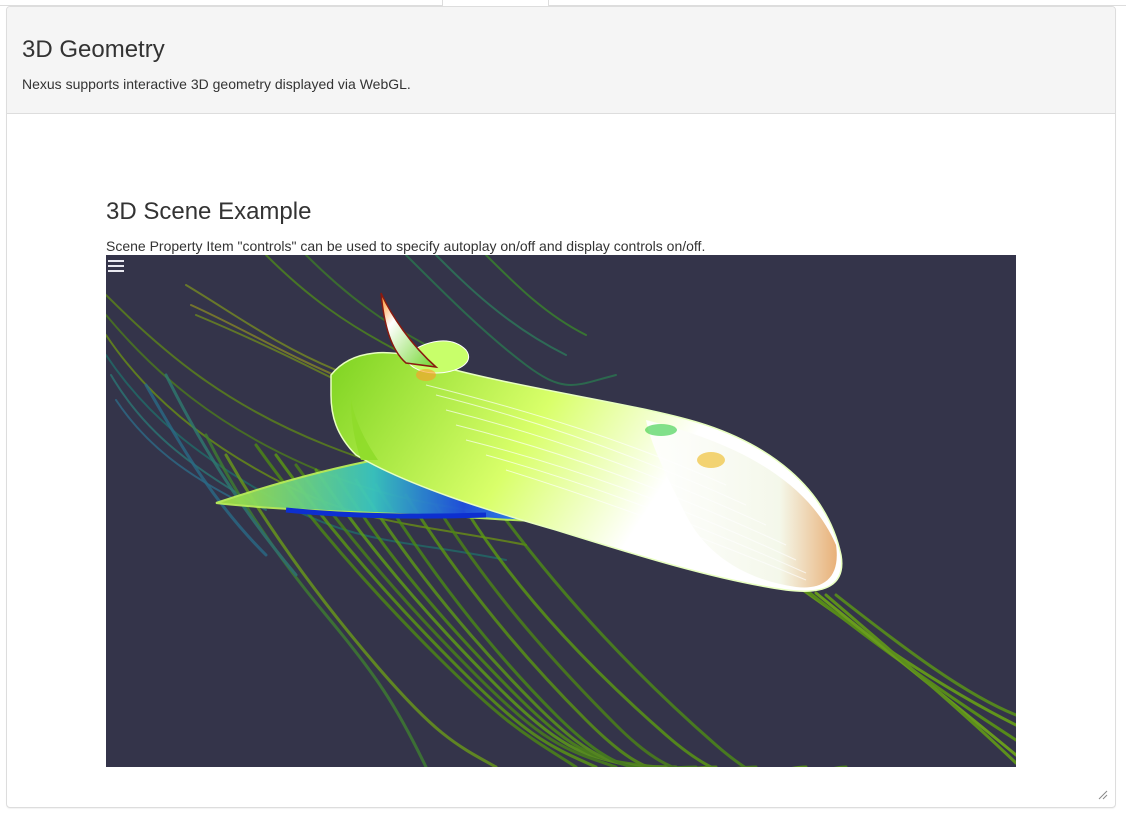 This screenshot has height=819, width=1126. What do you see at coordinates (93, 49) in the screenshot?
I see `panel-title: 3D Geometry` at bounding box center [93, 49].